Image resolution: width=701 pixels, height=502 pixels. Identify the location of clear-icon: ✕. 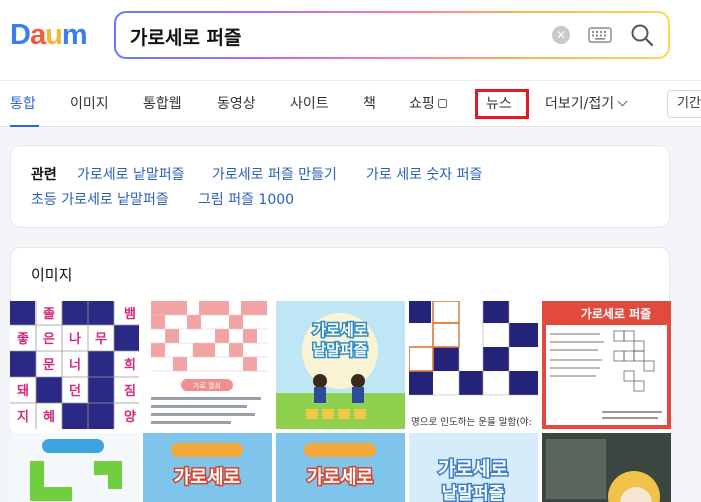
(561, 35).